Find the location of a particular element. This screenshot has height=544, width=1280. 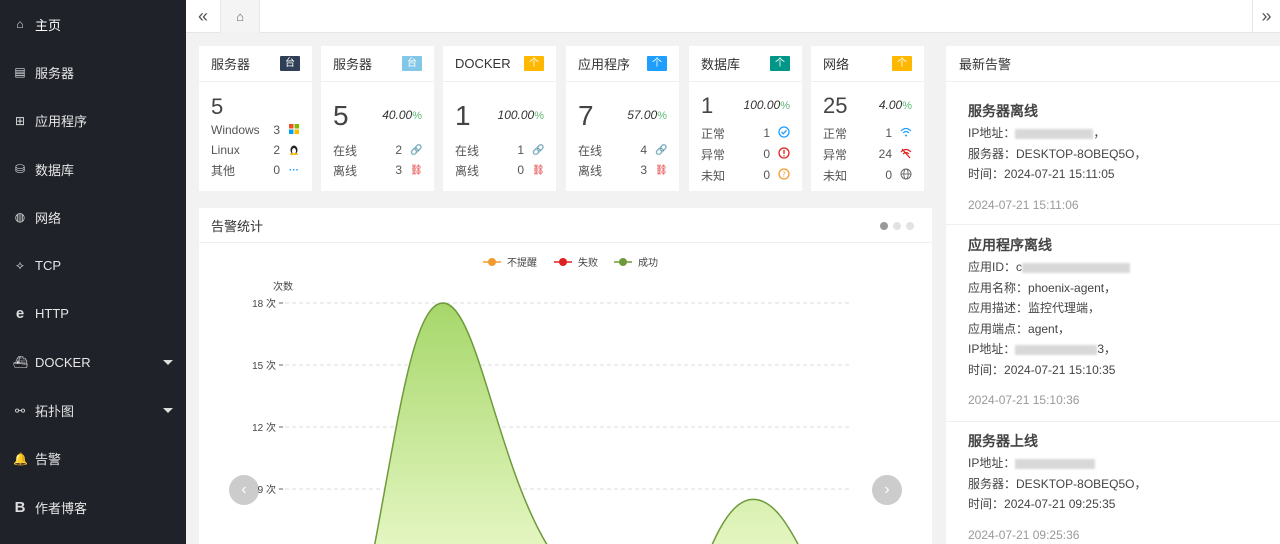

stat-label: 未知 is located at coordinates (835, 175).